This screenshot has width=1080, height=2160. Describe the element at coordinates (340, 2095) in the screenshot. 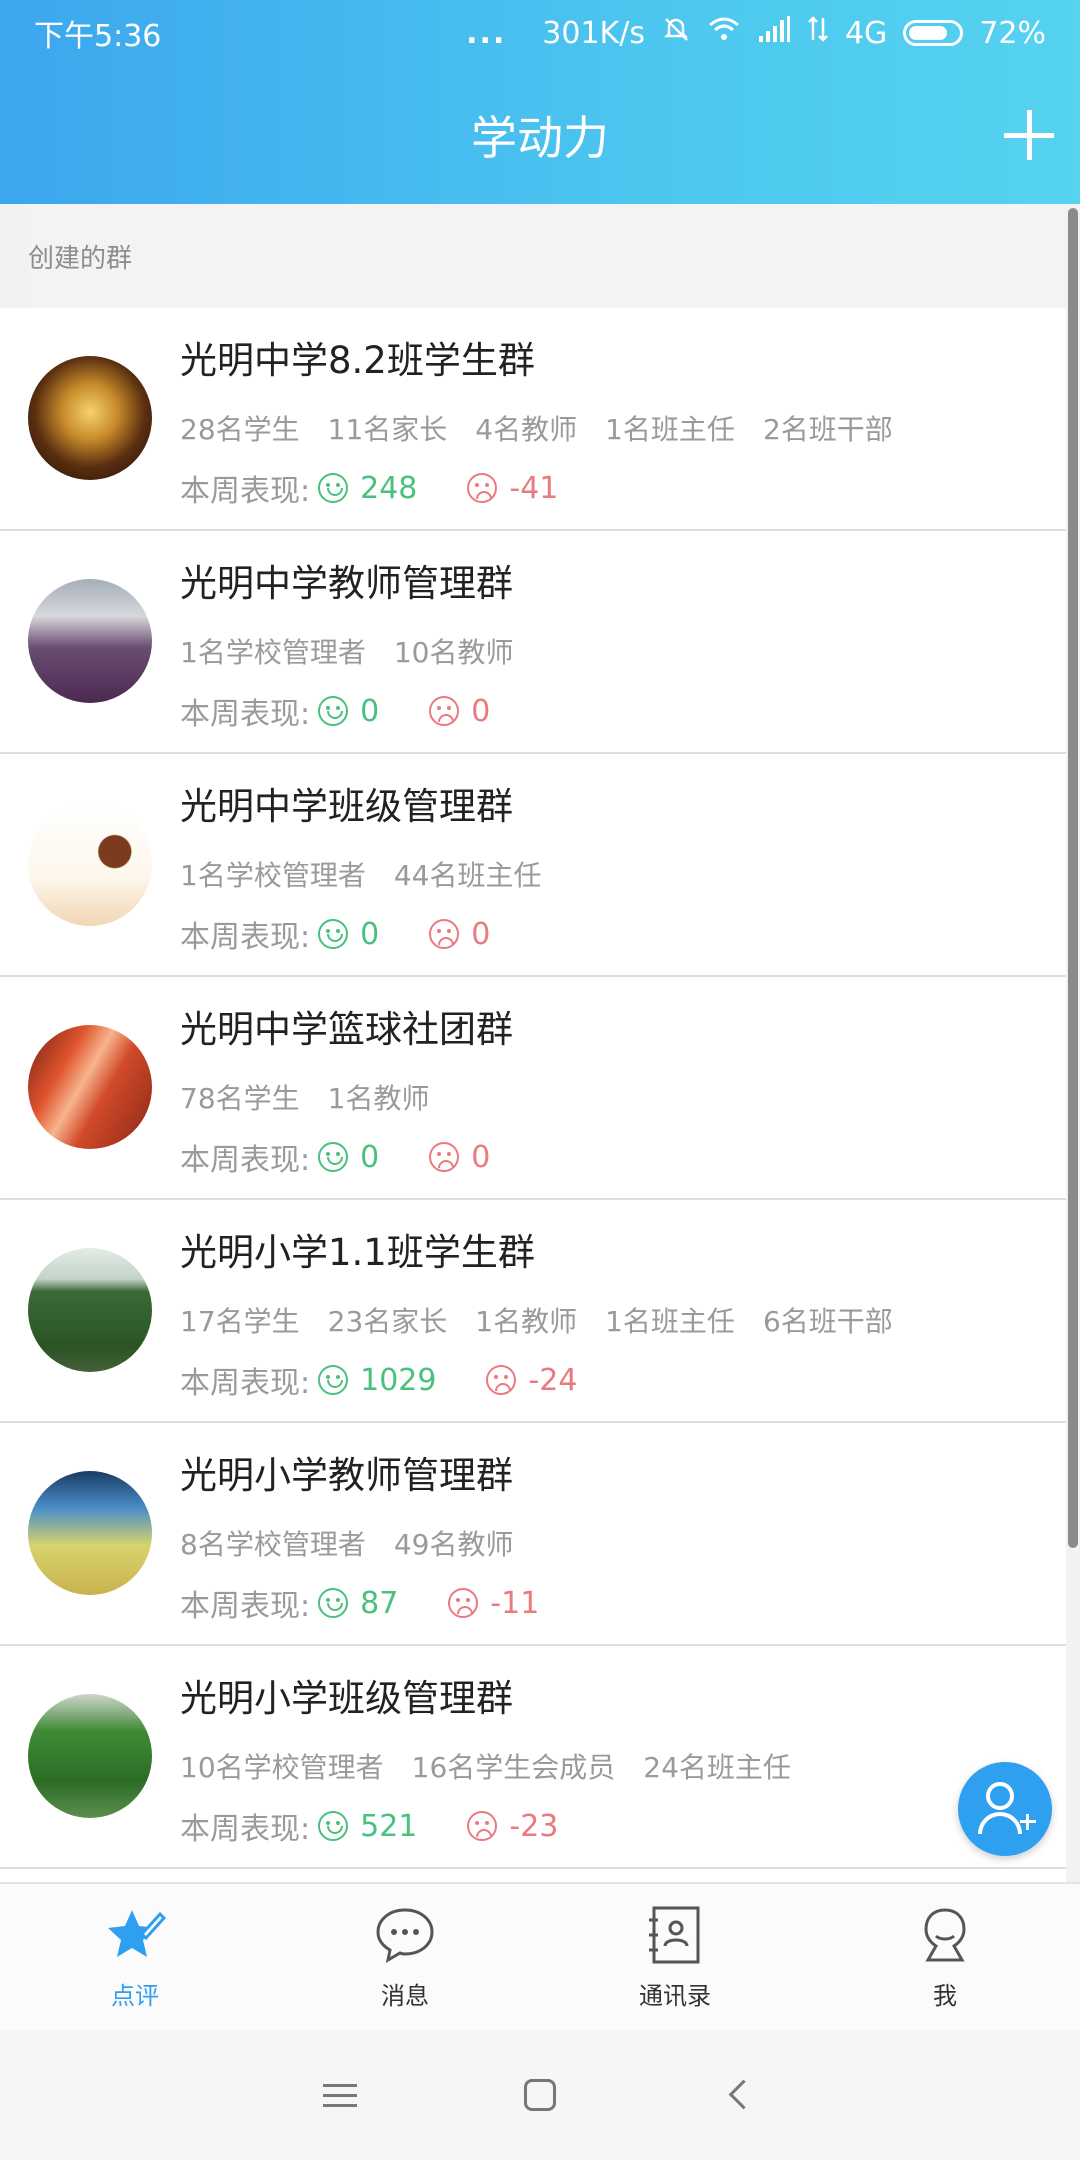

I see `menu-icon` at that location.